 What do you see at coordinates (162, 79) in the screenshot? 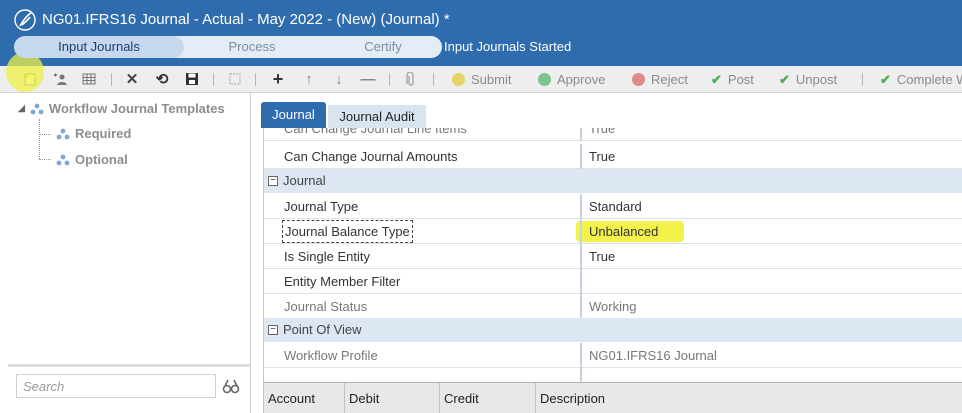
I see `refresh-icon: ⟲` at bounding box center [162, 79].